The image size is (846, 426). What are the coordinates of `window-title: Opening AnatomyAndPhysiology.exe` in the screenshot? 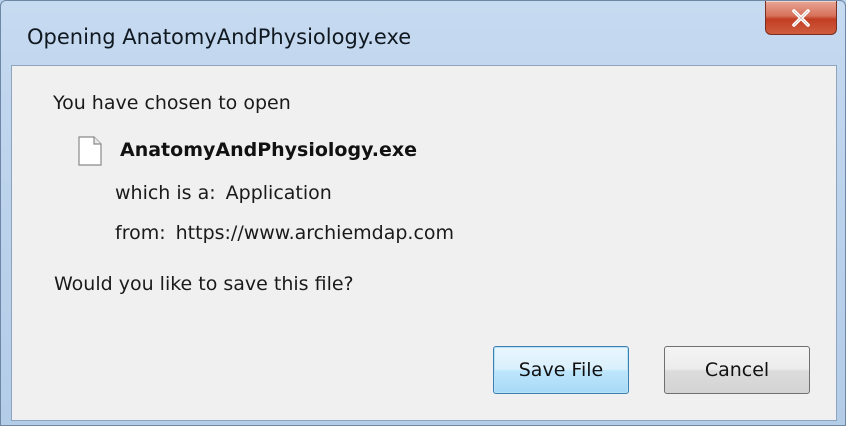 It's located at (219, 37).